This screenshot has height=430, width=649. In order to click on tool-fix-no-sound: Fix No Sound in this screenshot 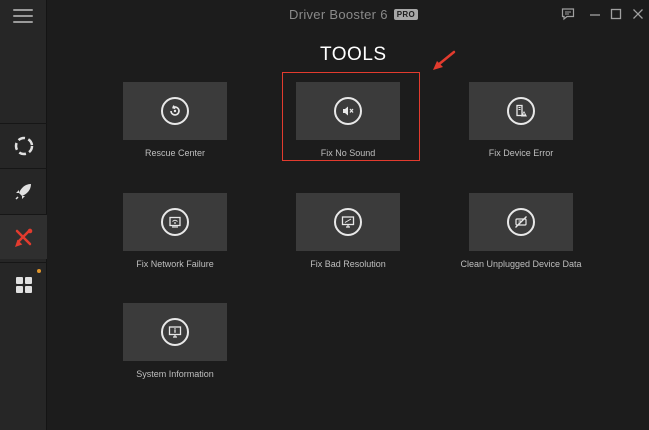, I will do `click(348, 120)`.